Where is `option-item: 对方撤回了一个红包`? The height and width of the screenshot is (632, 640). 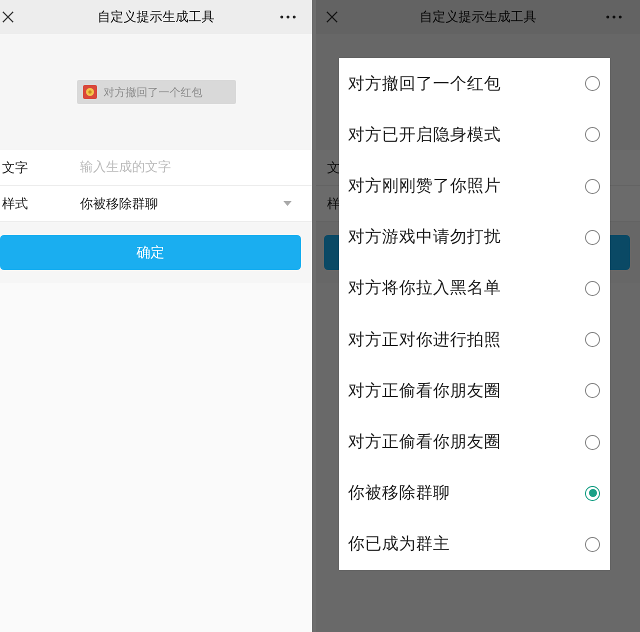
option-item: 对方撤回了一个红包 is located at coordinates (474, 84).